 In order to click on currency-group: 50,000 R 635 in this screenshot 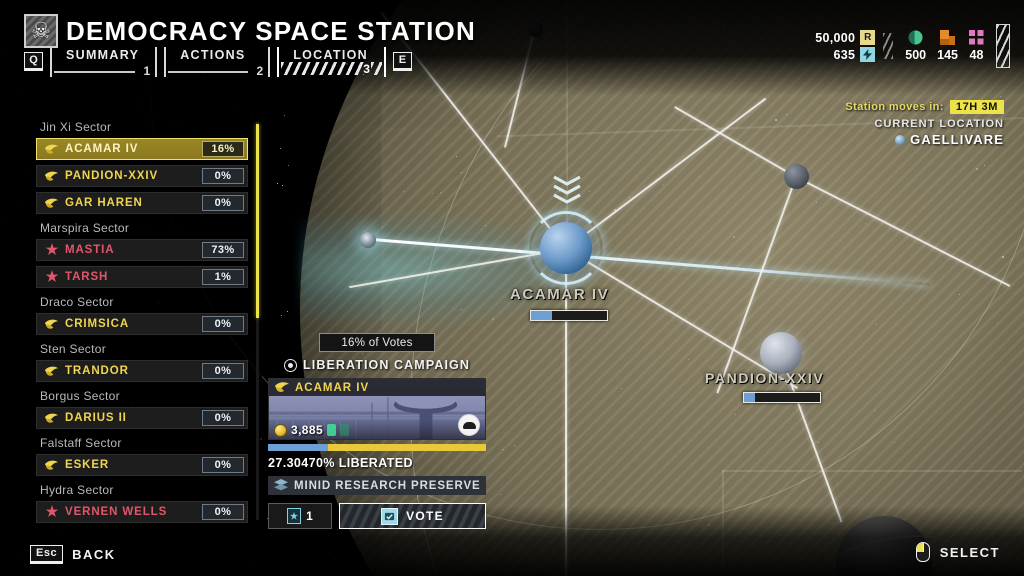, I will do `click(845, 46)`.